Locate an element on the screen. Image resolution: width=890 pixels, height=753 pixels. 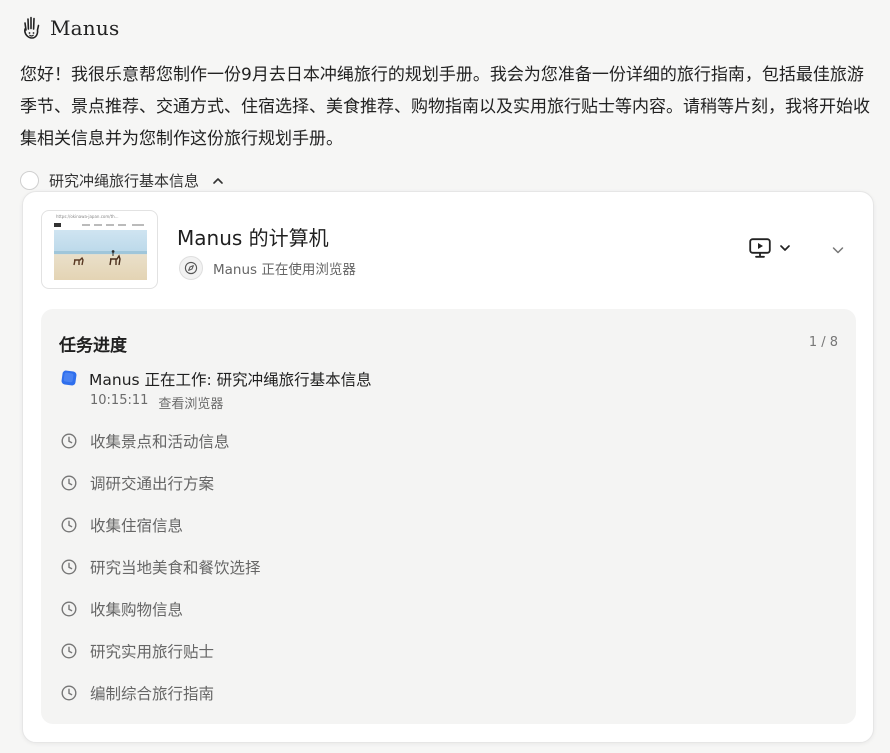
computer-title: Manus 的计算机 is located at coordinates (253, 238).